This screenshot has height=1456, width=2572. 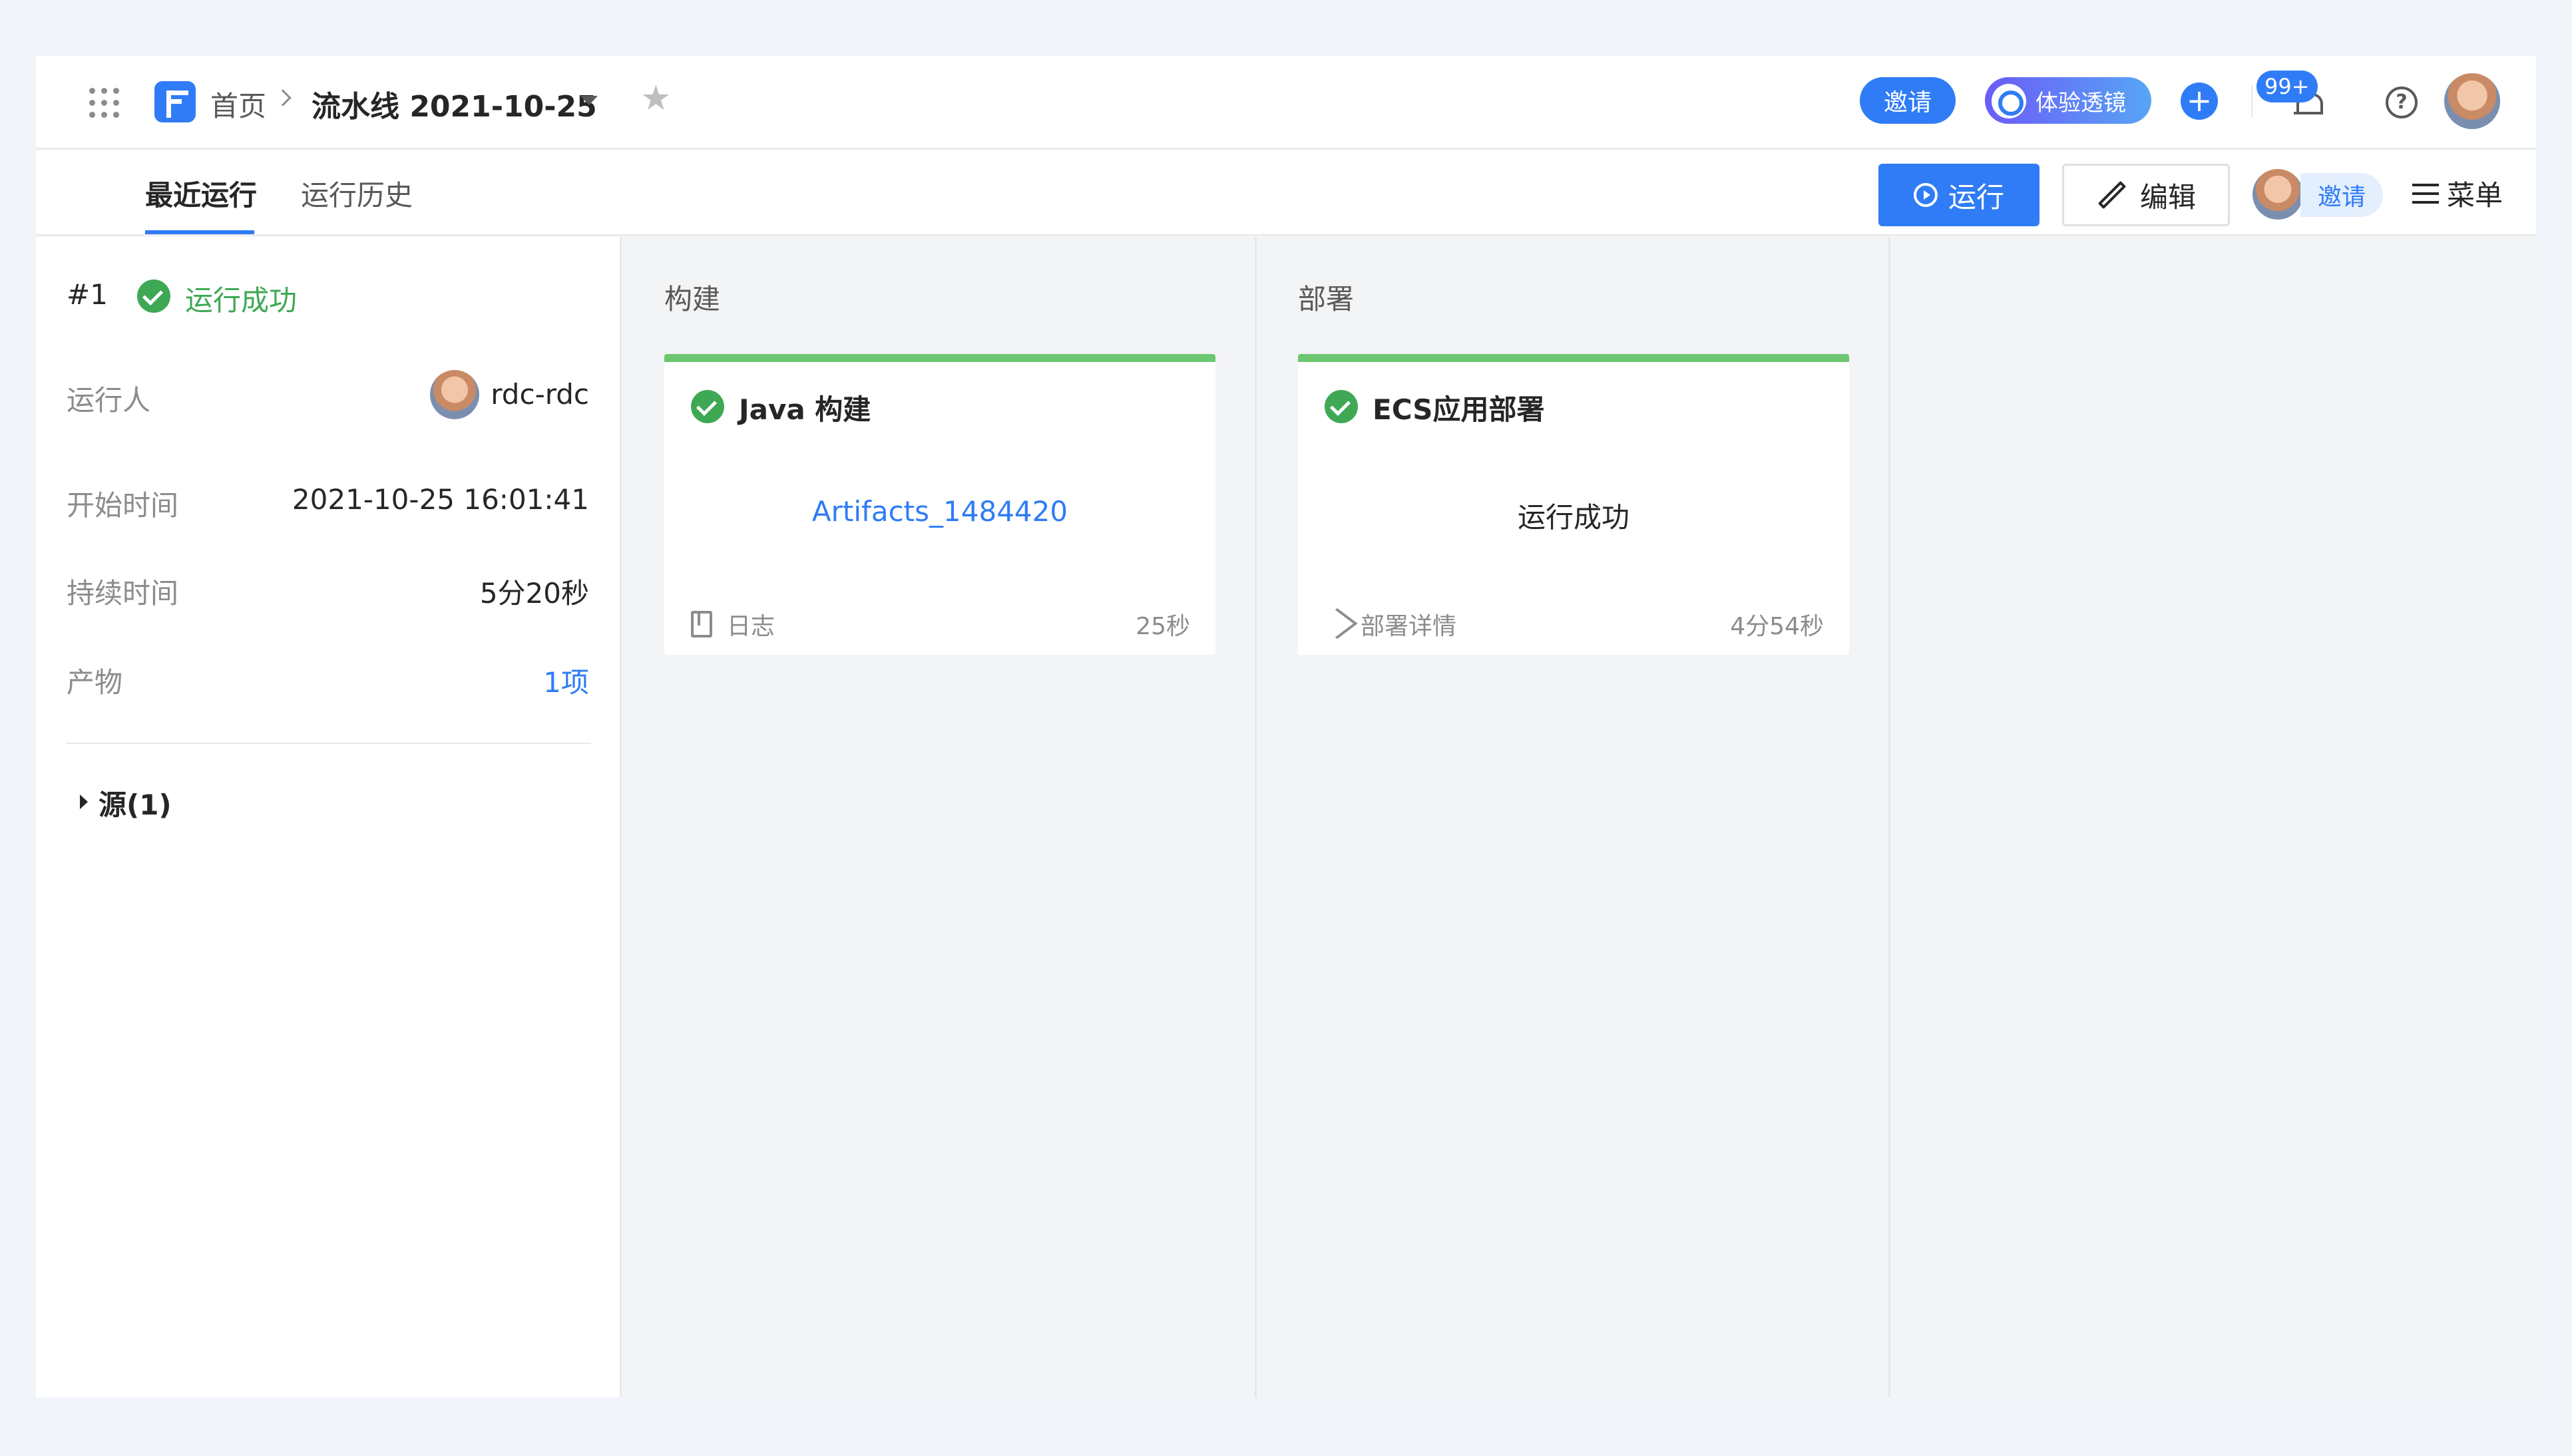 I want to click on send-icon, so click(x=1337, y=623).